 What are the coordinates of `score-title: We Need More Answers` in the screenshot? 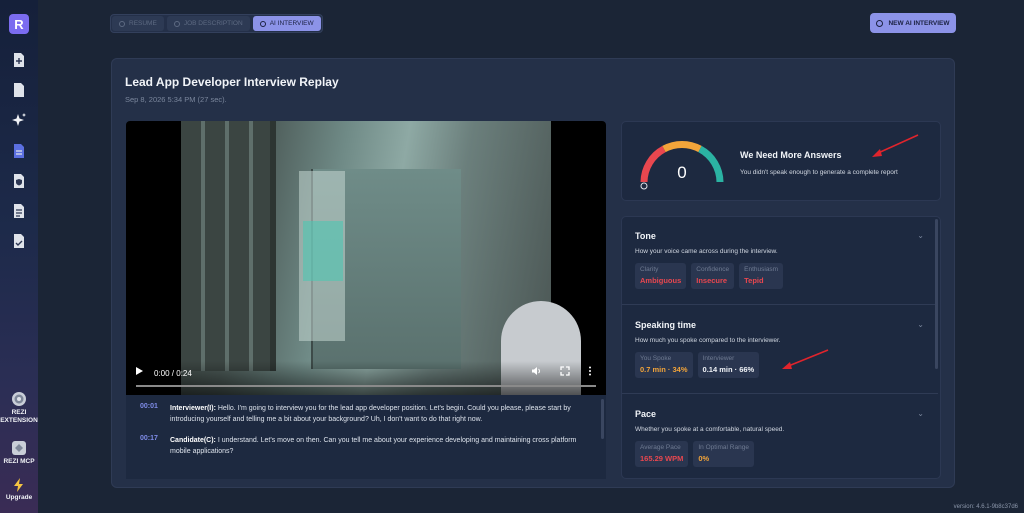 It's located at (791, 155).